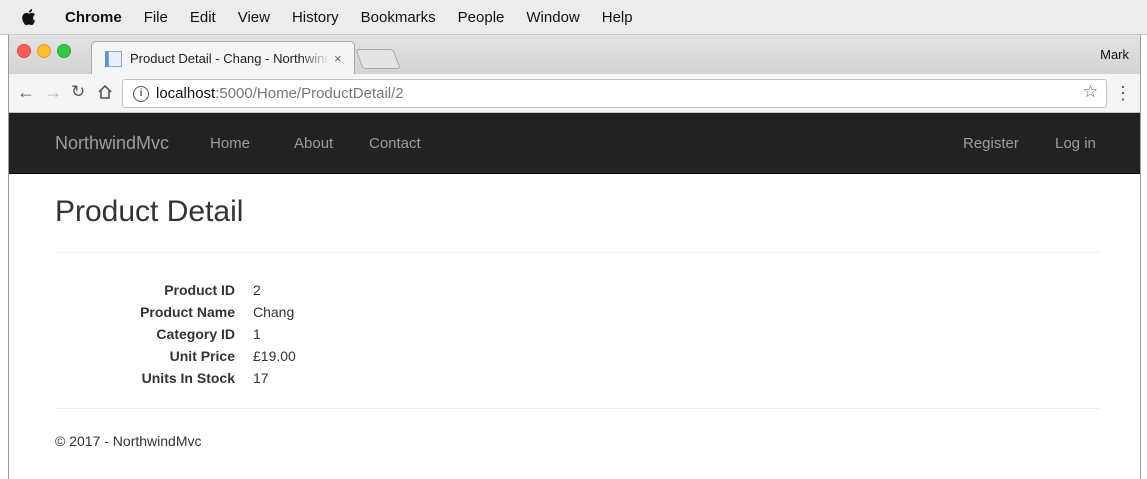 Image resolution: width=1147 pixels, height=479 pixels. What do you see at coordinates (313, 143) in the screenshot?
I see `nav-link-about: About` at bounding box center [313, 143].